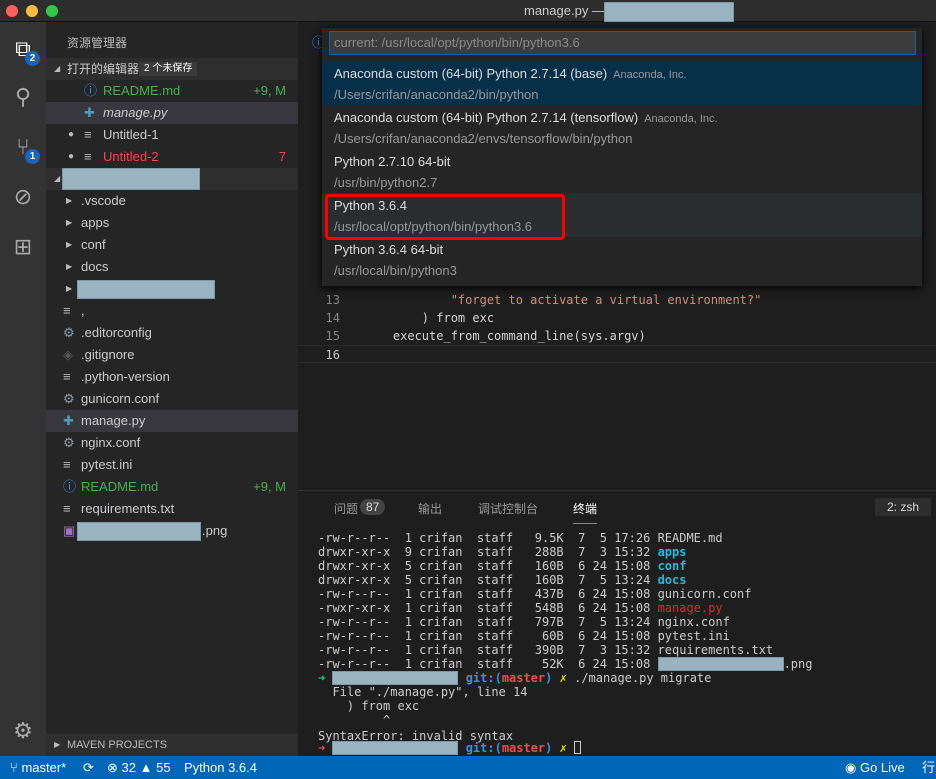  Describe the element at coordinates (172, 421) in the screenshot. I see `tree-item: ✚ manage.py` at that location.